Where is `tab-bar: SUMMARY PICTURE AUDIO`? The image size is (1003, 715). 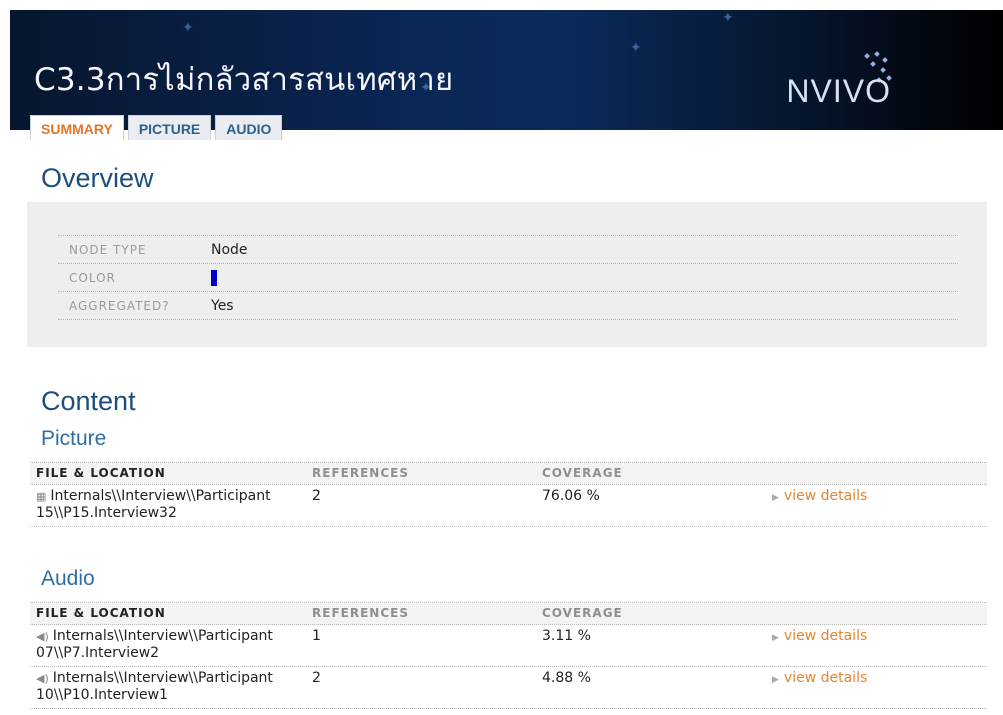
tab-bar: SUMMARY PICTURE AUDIO is located at coordinates (158, 126).